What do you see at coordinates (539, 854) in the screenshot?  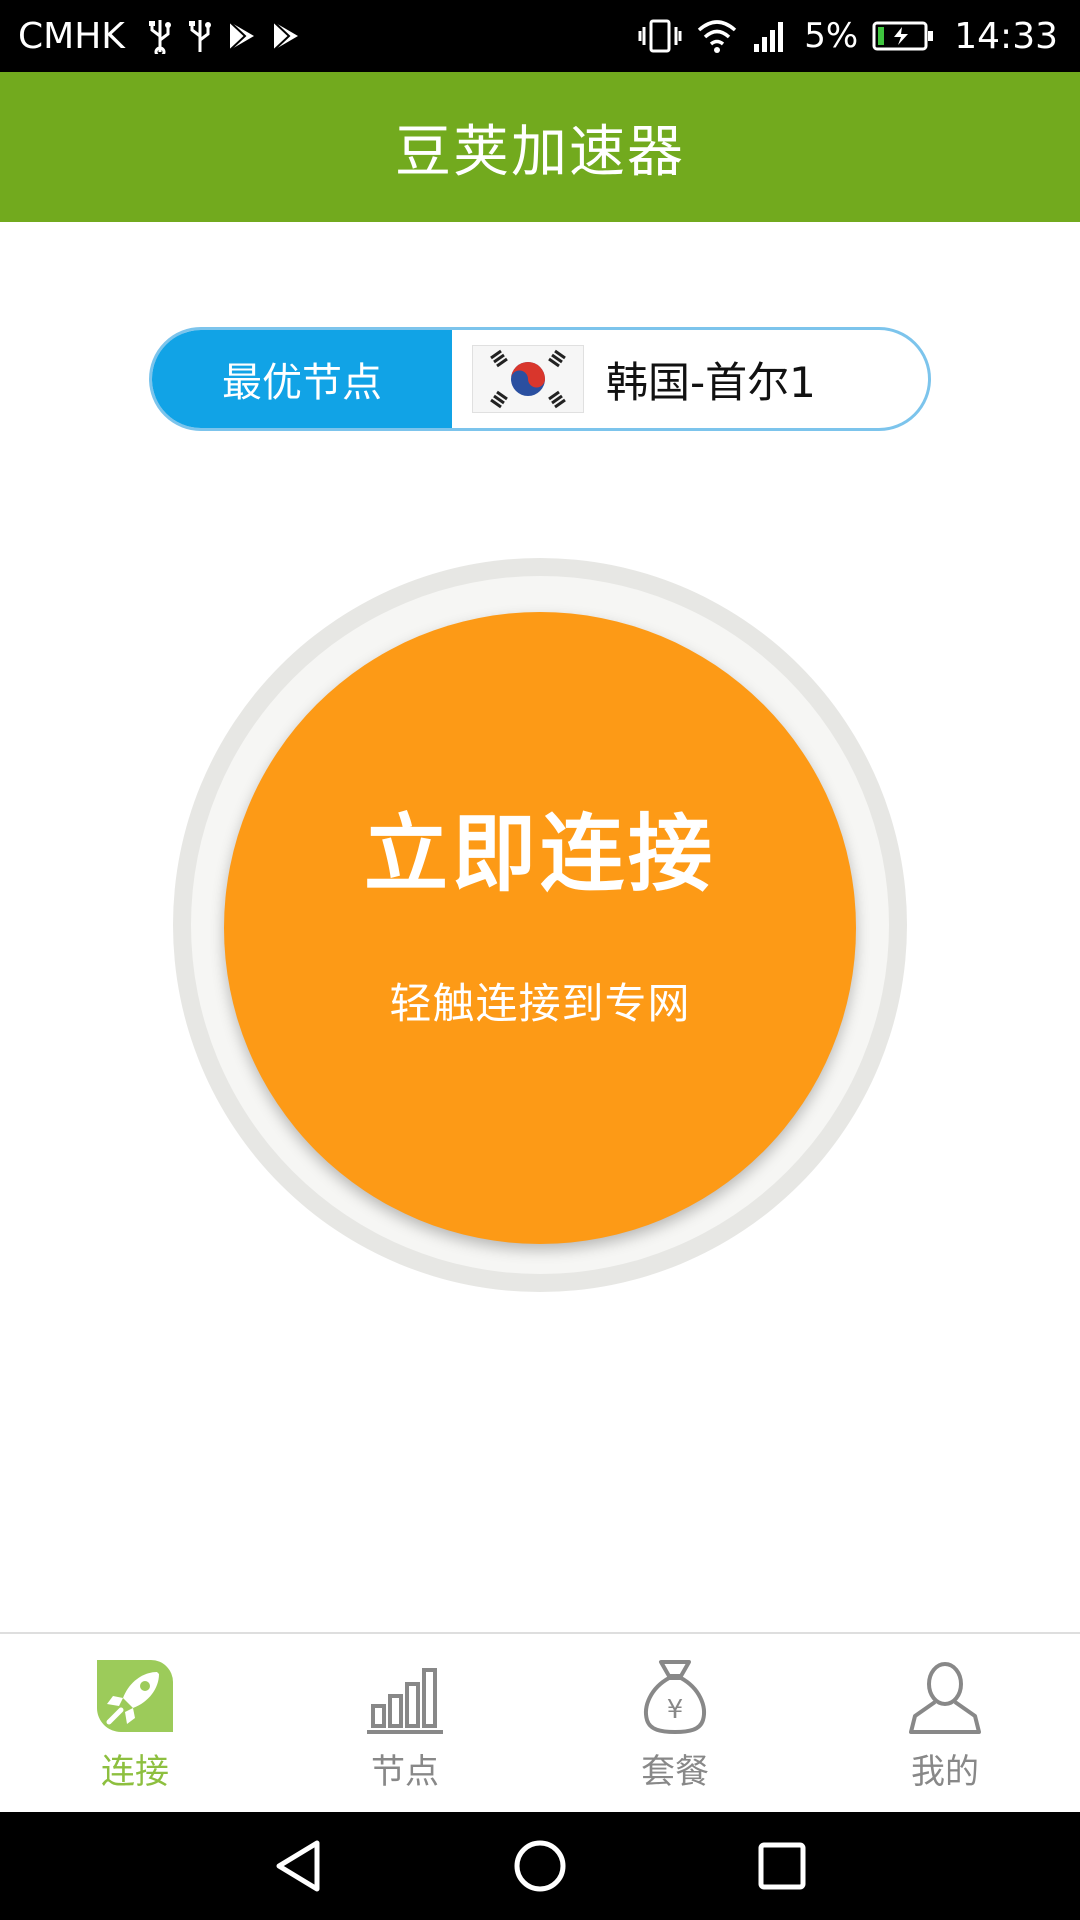 I see `connect-title: 立即连接` at bounding box center [539, 854].